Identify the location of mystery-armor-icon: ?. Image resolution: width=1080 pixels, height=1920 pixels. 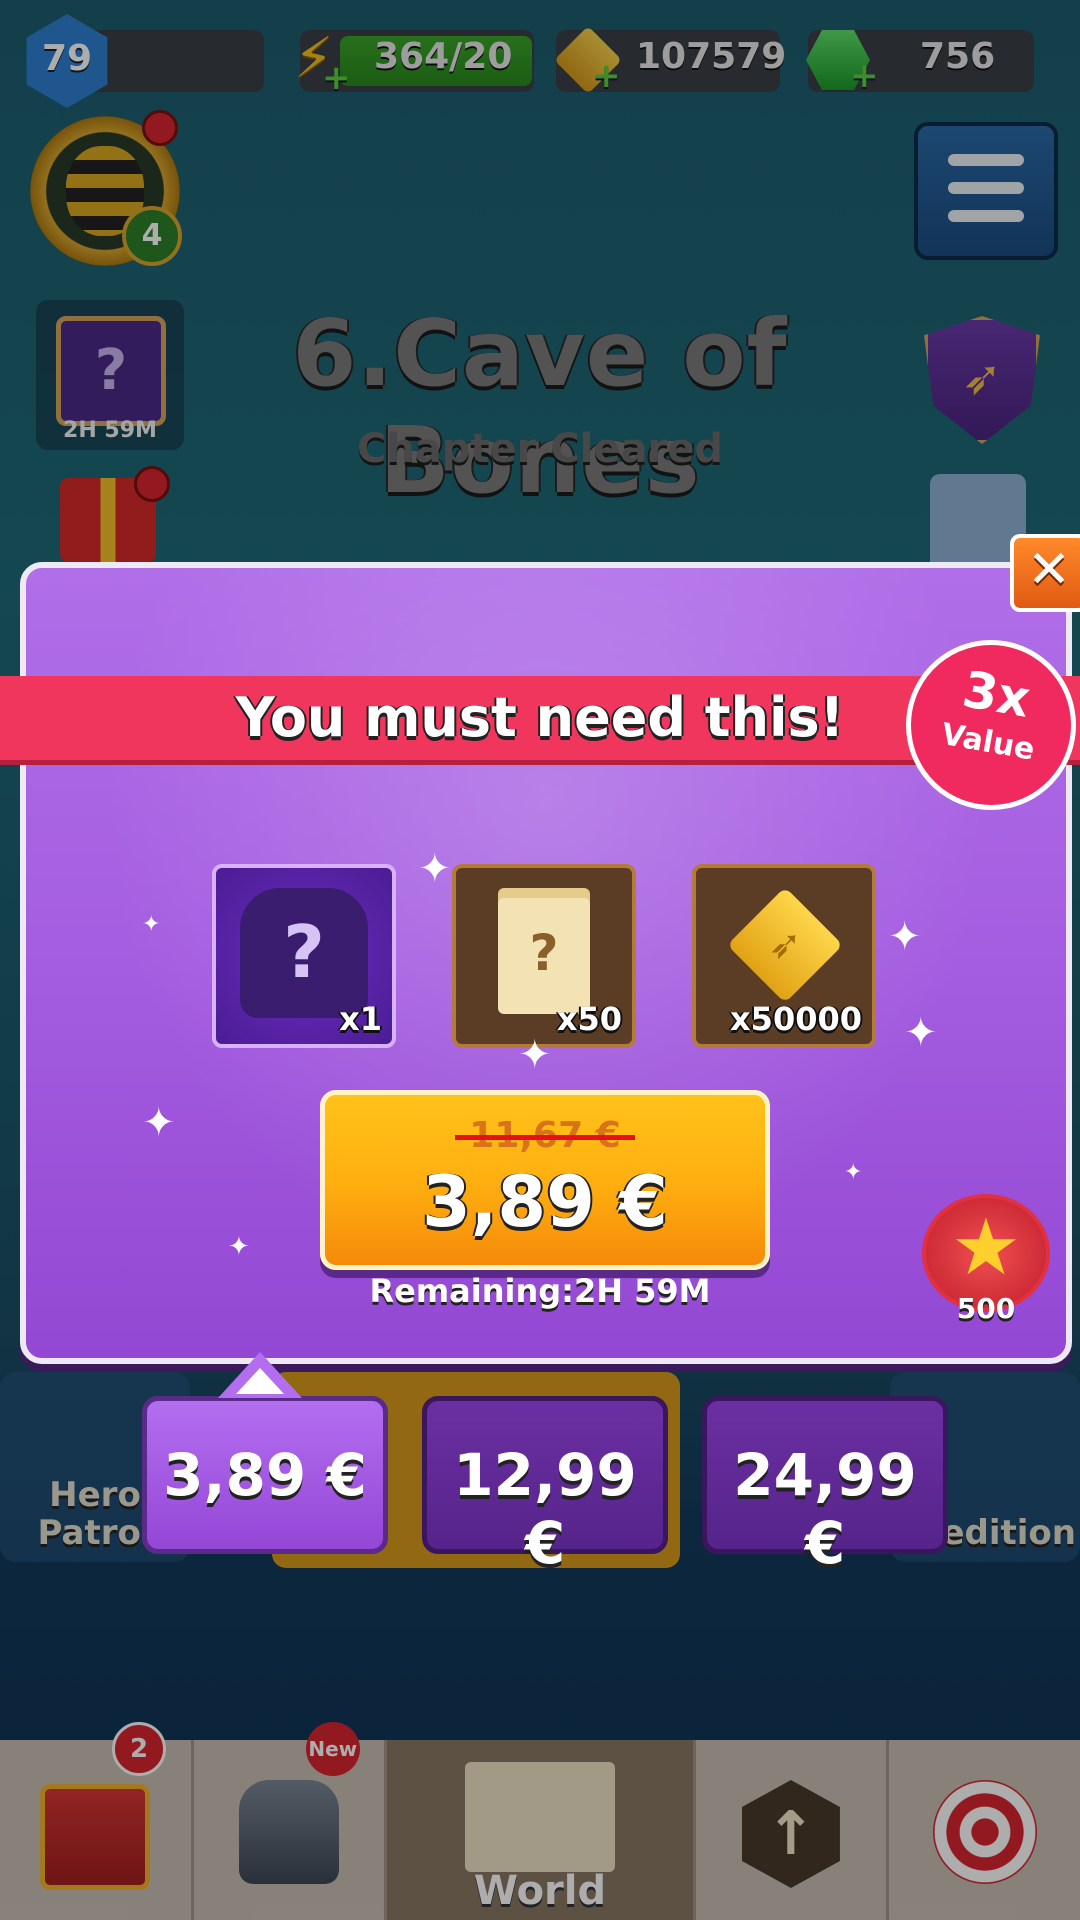
(304, 953).